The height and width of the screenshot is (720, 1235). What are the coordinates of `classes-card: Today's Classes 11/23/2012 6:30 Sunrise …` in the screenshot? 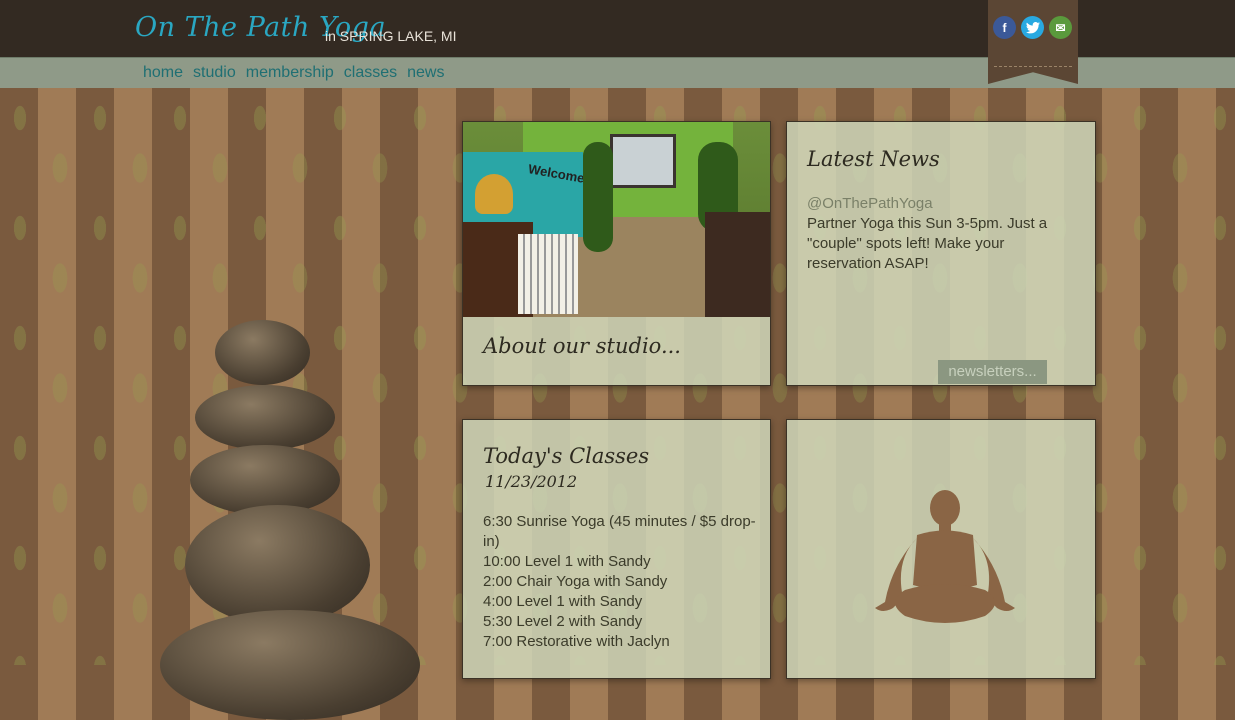 It's located at (616, 549).